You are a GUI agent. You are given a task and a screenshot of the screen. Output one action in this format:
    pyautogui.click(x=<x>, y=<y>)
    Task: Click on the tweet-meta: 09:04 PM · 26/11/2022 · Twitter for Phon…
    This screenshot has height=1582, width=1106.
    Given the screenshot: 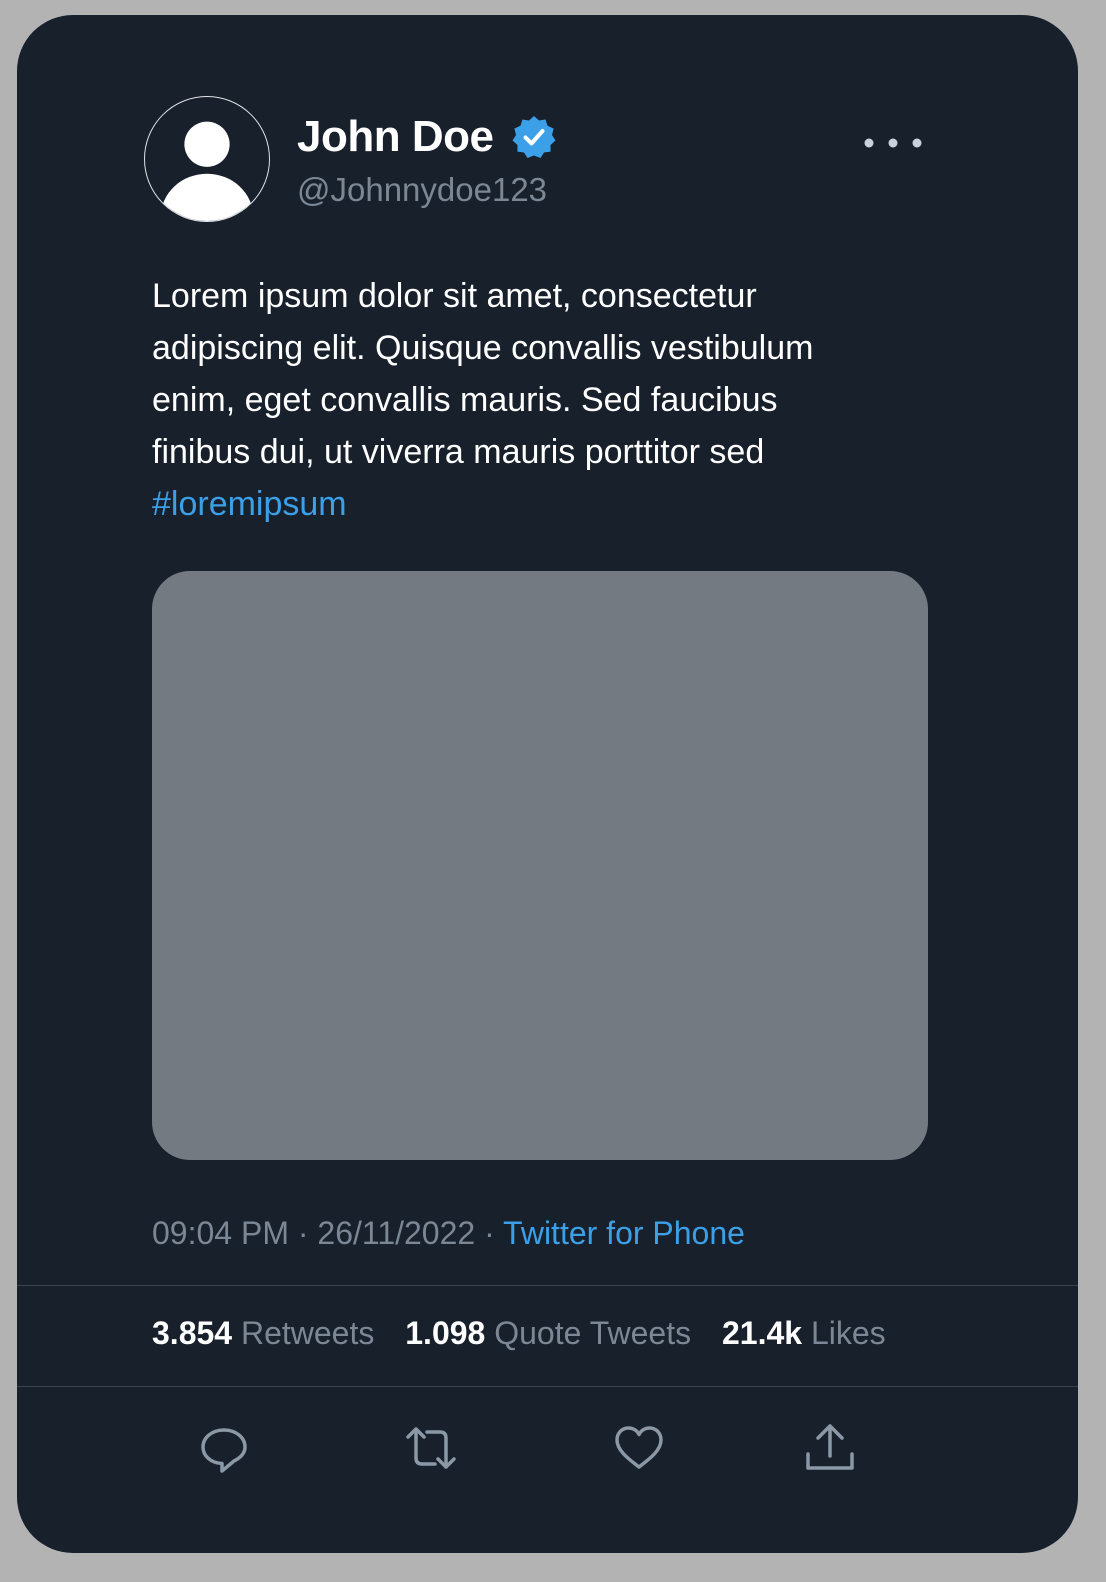 What is the action you would take?
    pyautogui.click(x=448, y=1233)
    